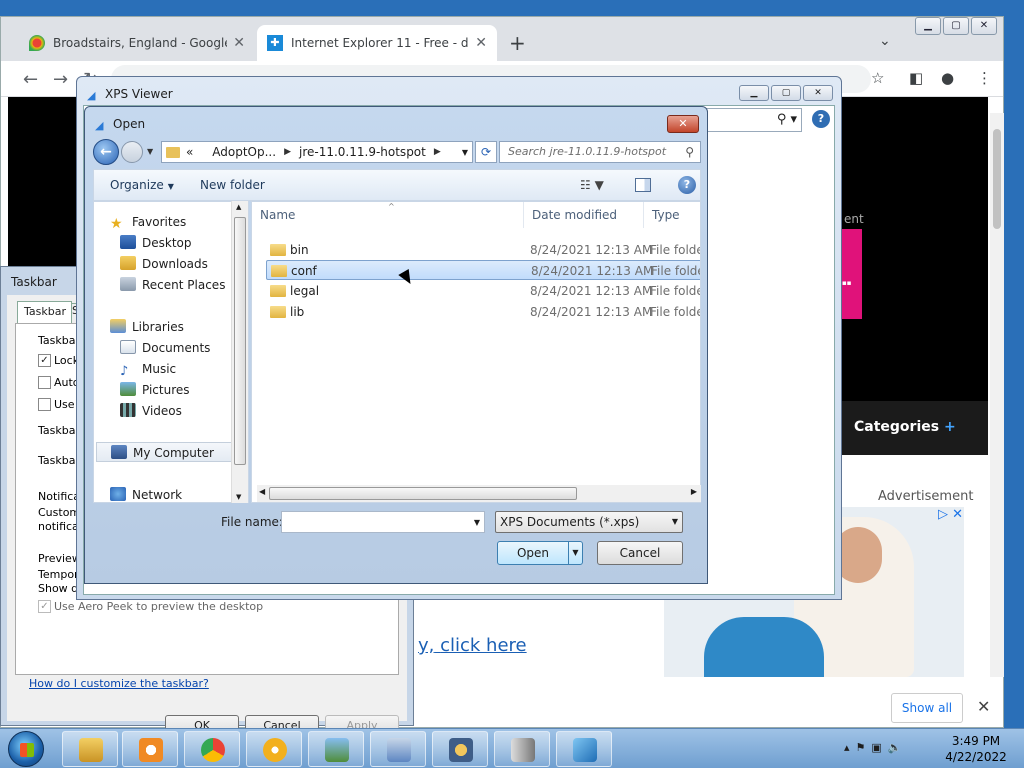  Describe the element at coordinates (106, 152) in the screenshot. I see `back-button: ←` at that location.